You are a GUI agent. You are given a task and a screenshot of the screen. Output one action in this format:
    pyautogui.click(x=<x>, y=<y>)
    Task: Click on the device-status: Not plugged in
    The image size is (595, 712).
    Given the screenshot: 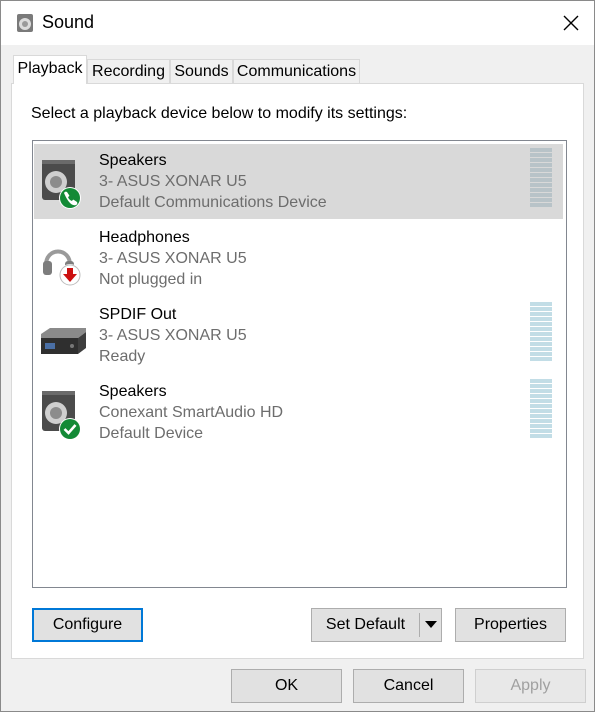 What is the action you would take?
    pyautogui.click(x=151, y=279)
    